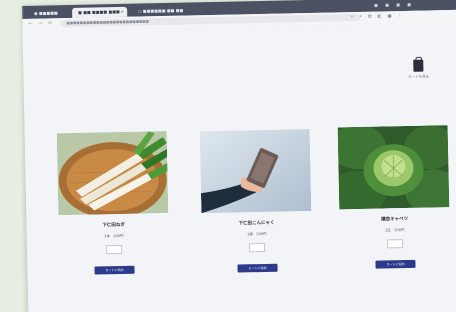  What do you see at coordinates (41, 23) in the screenshot?
I see `nav-arrows-icon: ← → ⟳` at bounding box center [41, 23].